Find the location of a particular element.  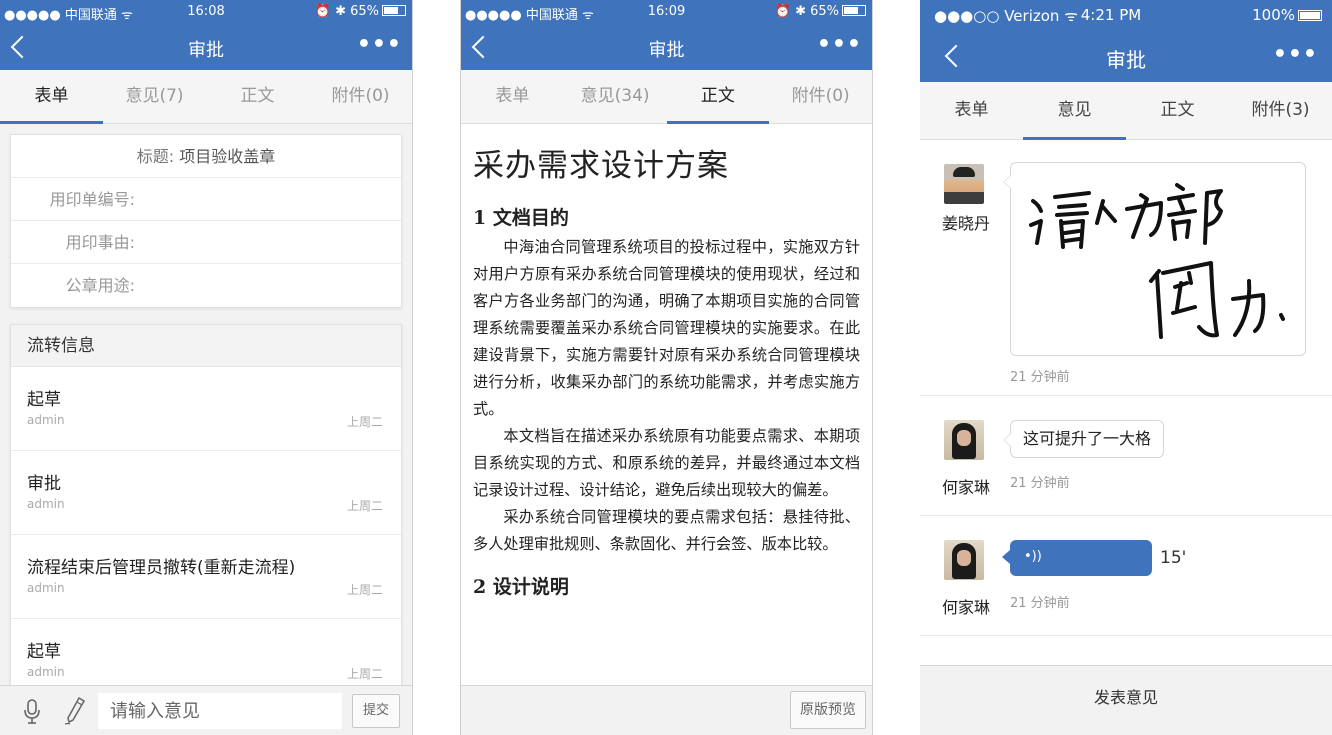

form-field-seal-usage: 公章用途: is located at coordinates (206, 285).